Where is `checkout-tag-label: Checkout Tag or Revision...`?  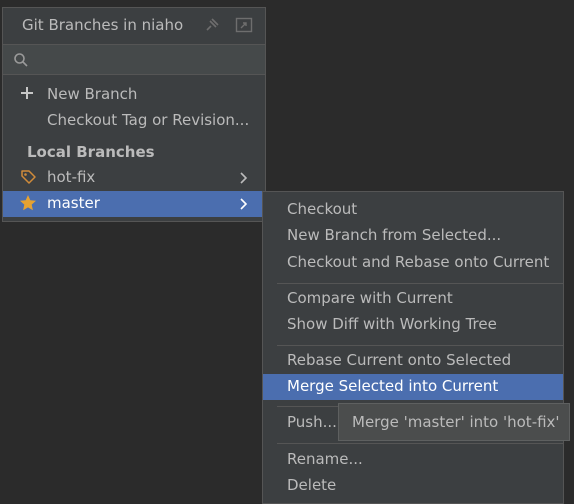 checkout-tag-label: Checkout Tag or Revision... is located at coordinates (148, 120).